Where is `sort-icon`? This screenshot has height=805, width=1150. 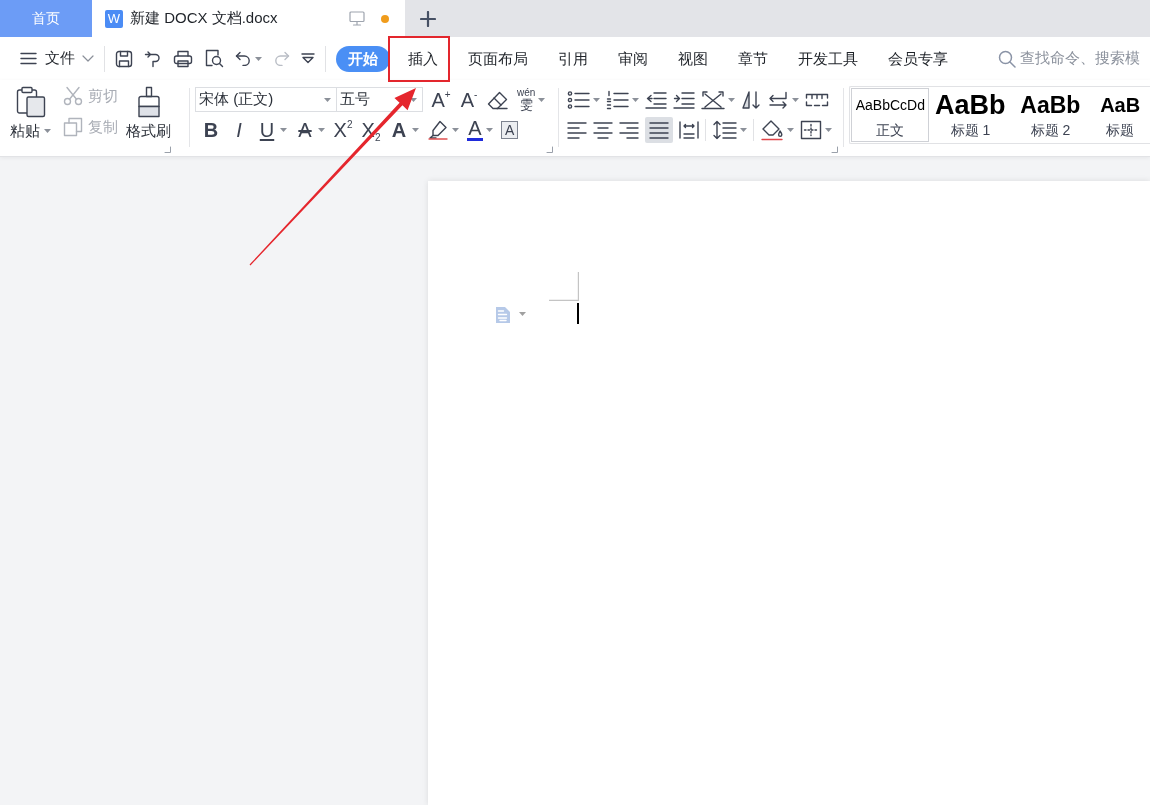
sort-icon is located at coordinates (751, 99).